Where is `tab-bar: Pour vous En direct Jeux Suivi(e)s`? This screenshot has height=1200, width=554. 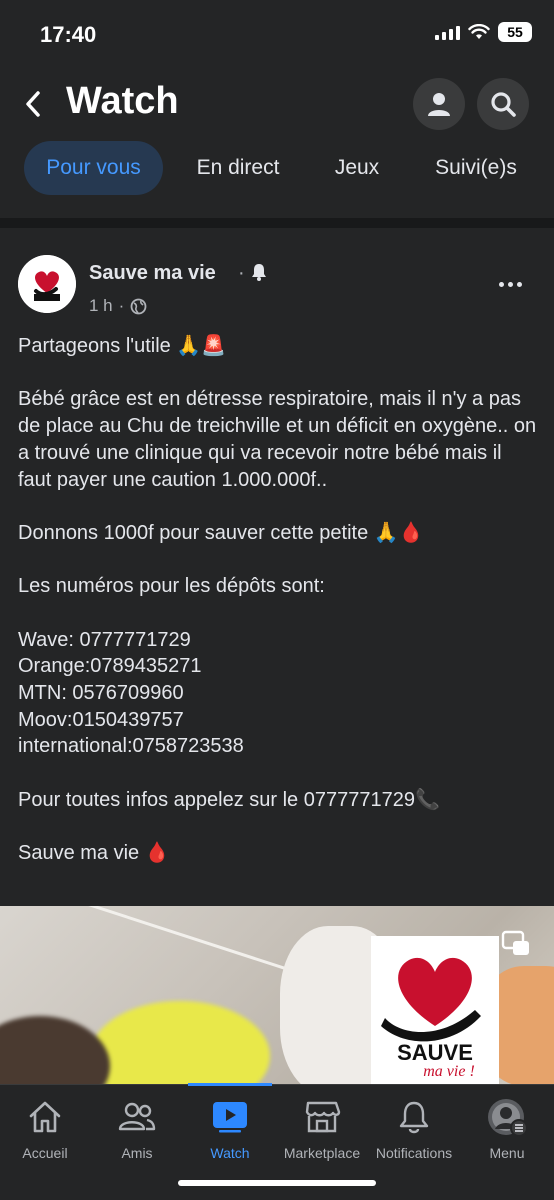 tab-bar: Pour vous En direct Jeux Suivi(e)s is located at coordinates (277, 169).